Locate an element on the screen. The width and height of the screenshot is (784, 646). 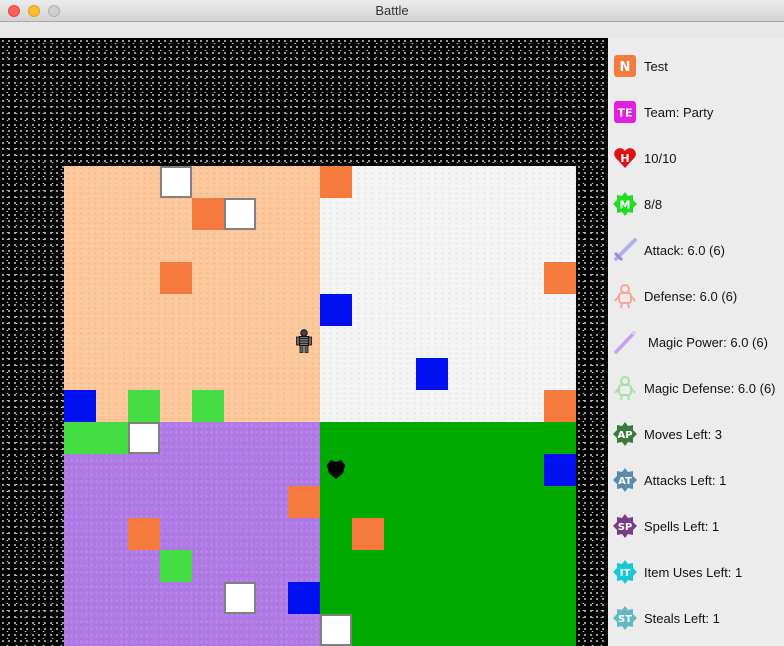
team-label: Team: Party is located at coordinates (679, 112).